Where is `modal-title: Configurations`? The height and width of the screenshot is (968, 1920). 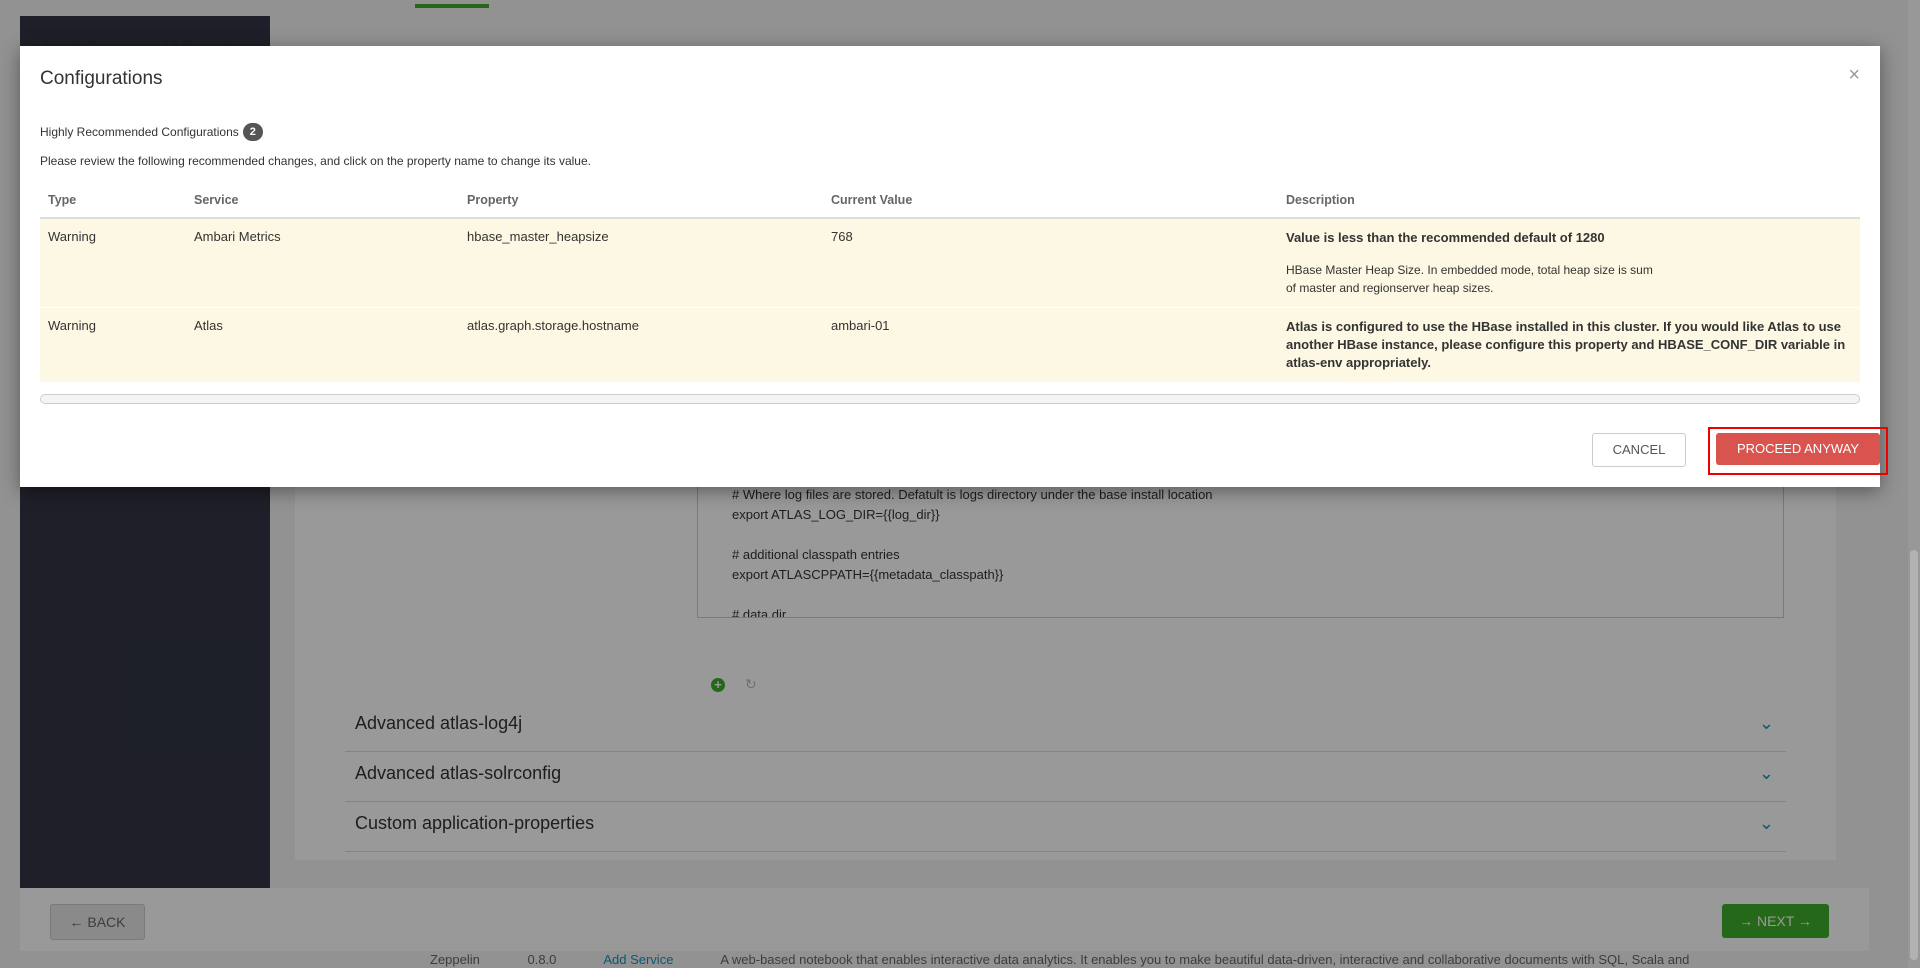
modal-title: Configurations is located at coordinates (101, 78).